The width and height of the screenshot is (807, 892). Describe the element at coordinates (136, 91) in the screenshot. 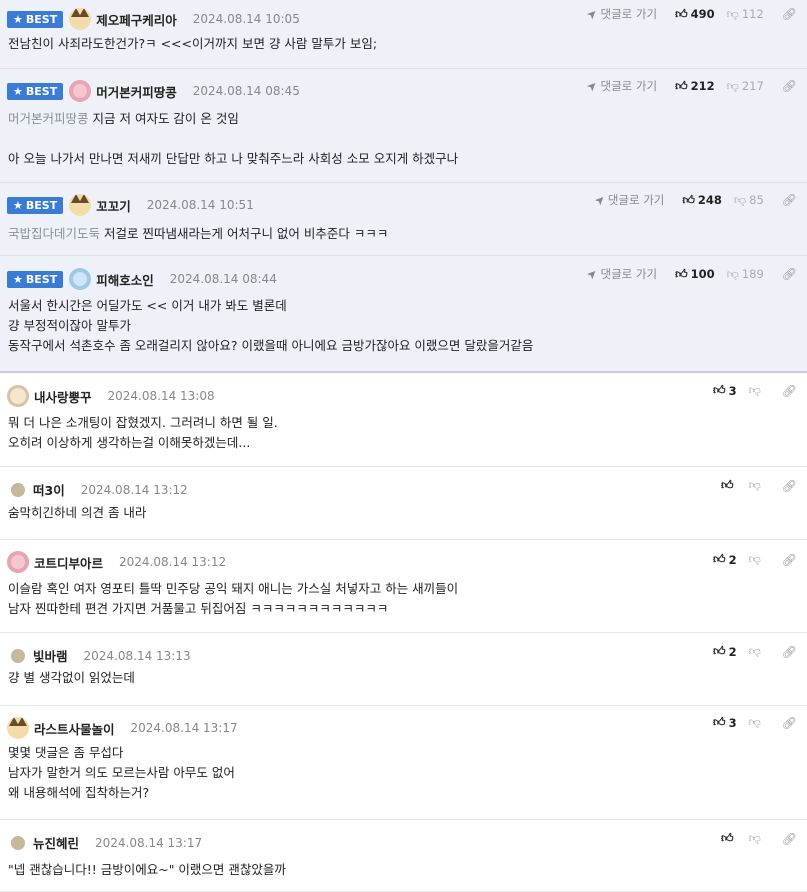

I see `nickname: 머거본커피땅콩` at that location.